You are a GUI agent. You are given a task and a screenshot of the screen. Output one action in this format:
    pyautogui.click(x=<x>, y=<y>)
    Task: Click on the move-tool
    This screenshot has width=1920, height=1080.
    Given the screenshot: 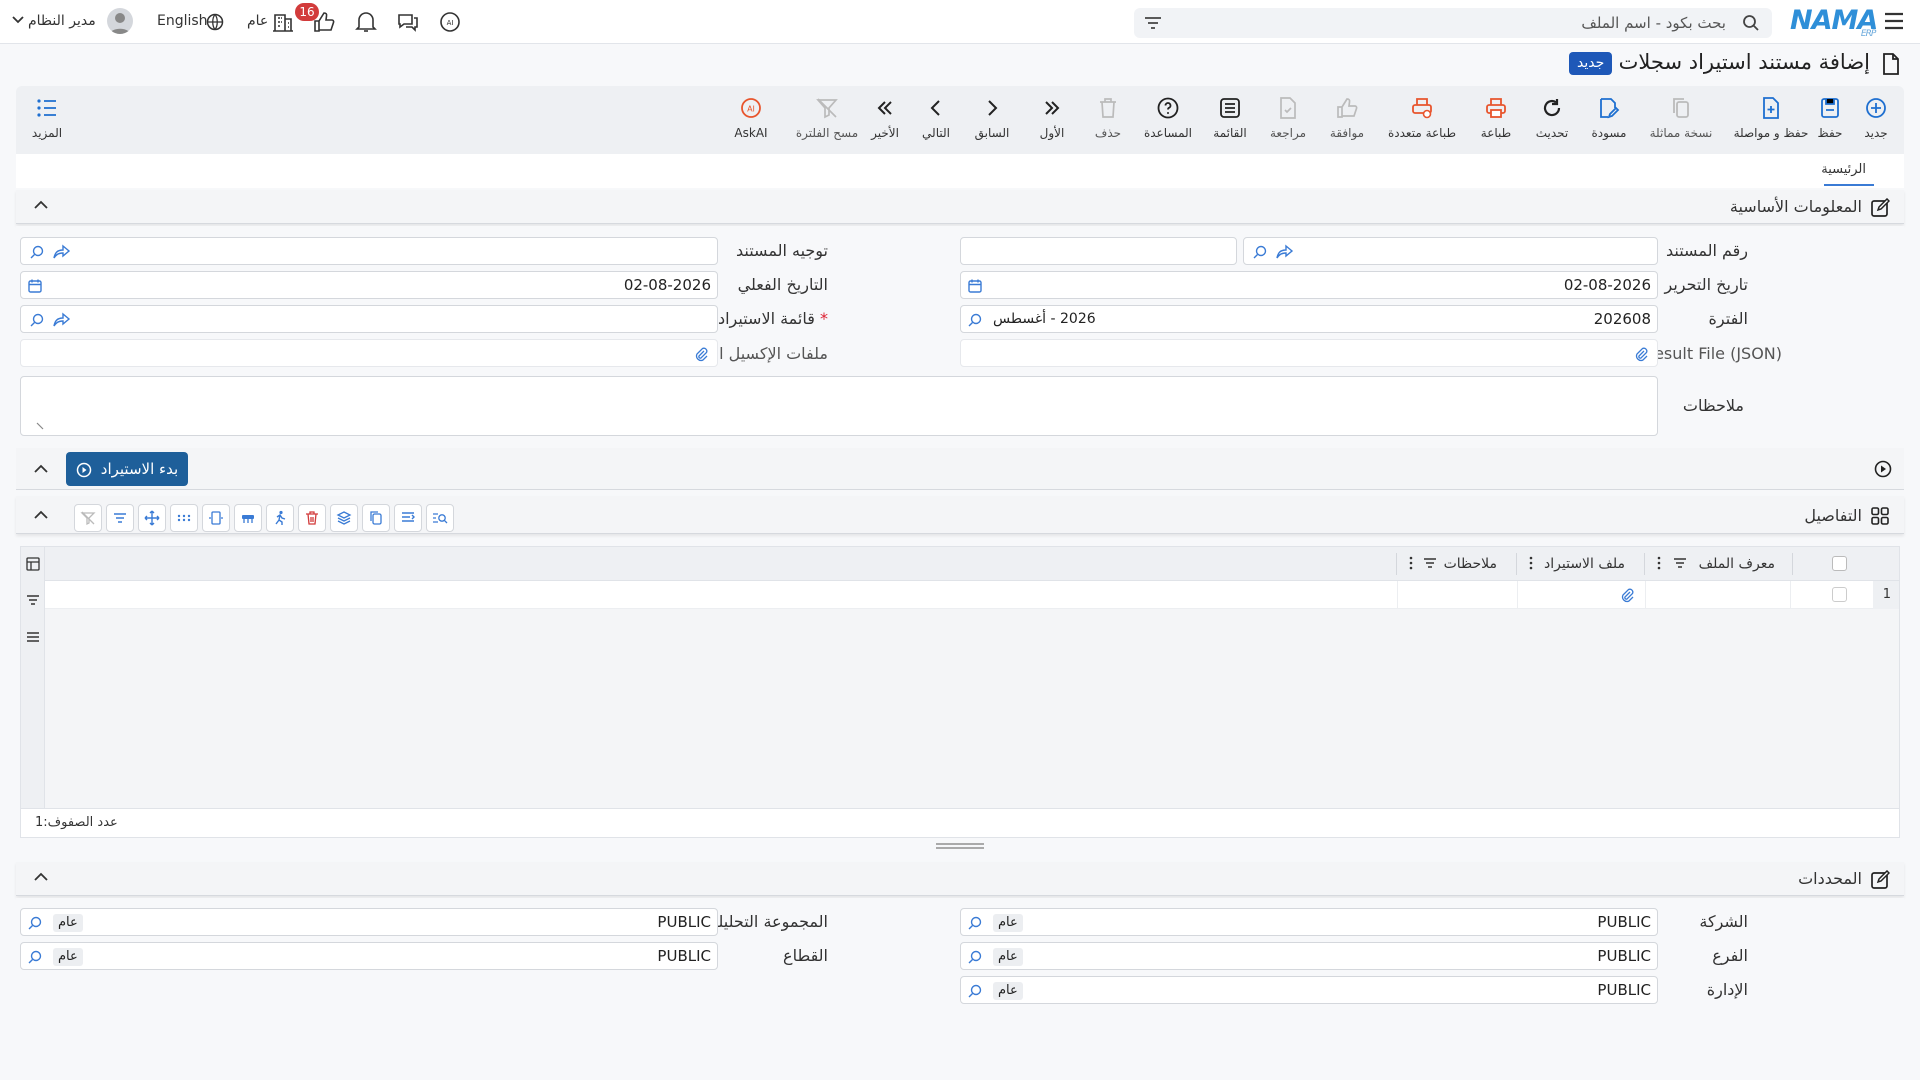 What is the action you would take?
    pyautogui.click(x=152, y=518)
    